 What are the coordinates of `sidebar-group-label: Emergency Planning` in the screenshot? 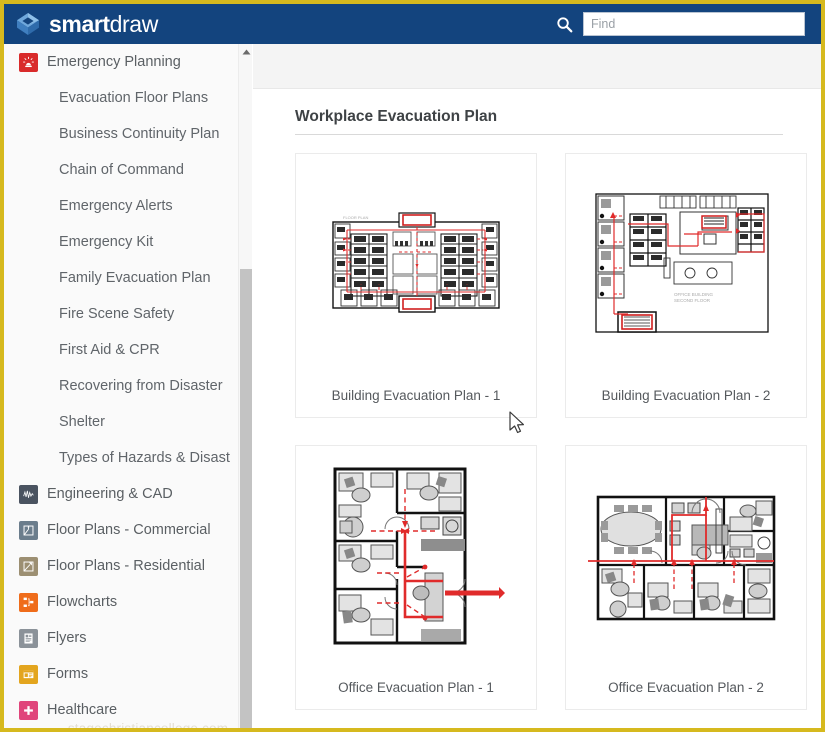 It's located at (114, 62).